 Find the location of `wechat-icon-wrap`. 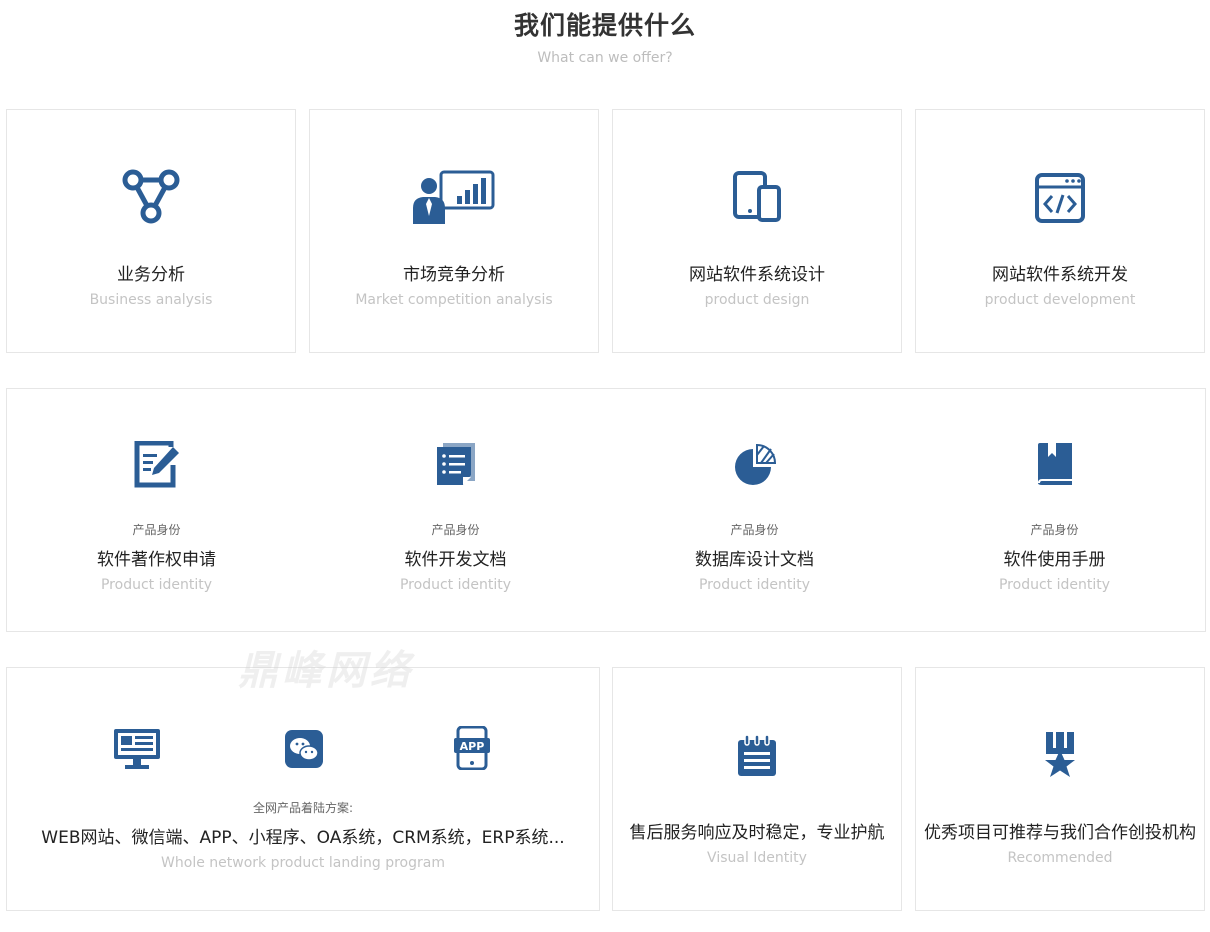

wechat-icon-wrap is located at coordinates (304, 751).